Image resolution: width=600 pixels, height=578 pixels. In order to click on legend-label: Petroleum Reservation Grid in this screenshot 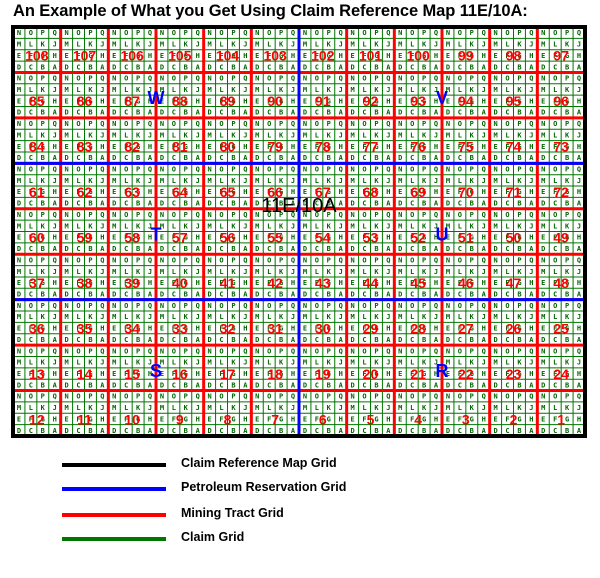, I will do `click(264, 487)`.